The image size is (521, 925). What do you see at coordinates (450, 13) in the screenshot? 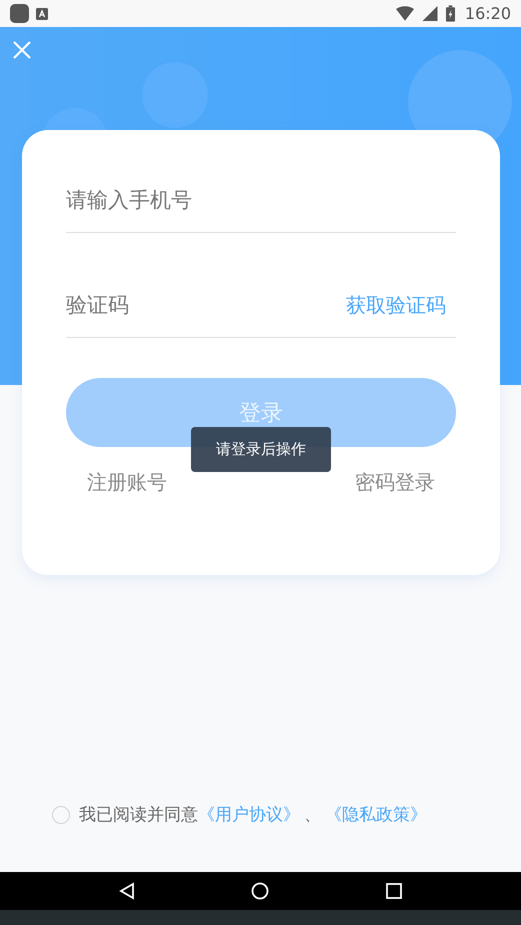
I see `battery-icon` at bounding box center [450, 13].